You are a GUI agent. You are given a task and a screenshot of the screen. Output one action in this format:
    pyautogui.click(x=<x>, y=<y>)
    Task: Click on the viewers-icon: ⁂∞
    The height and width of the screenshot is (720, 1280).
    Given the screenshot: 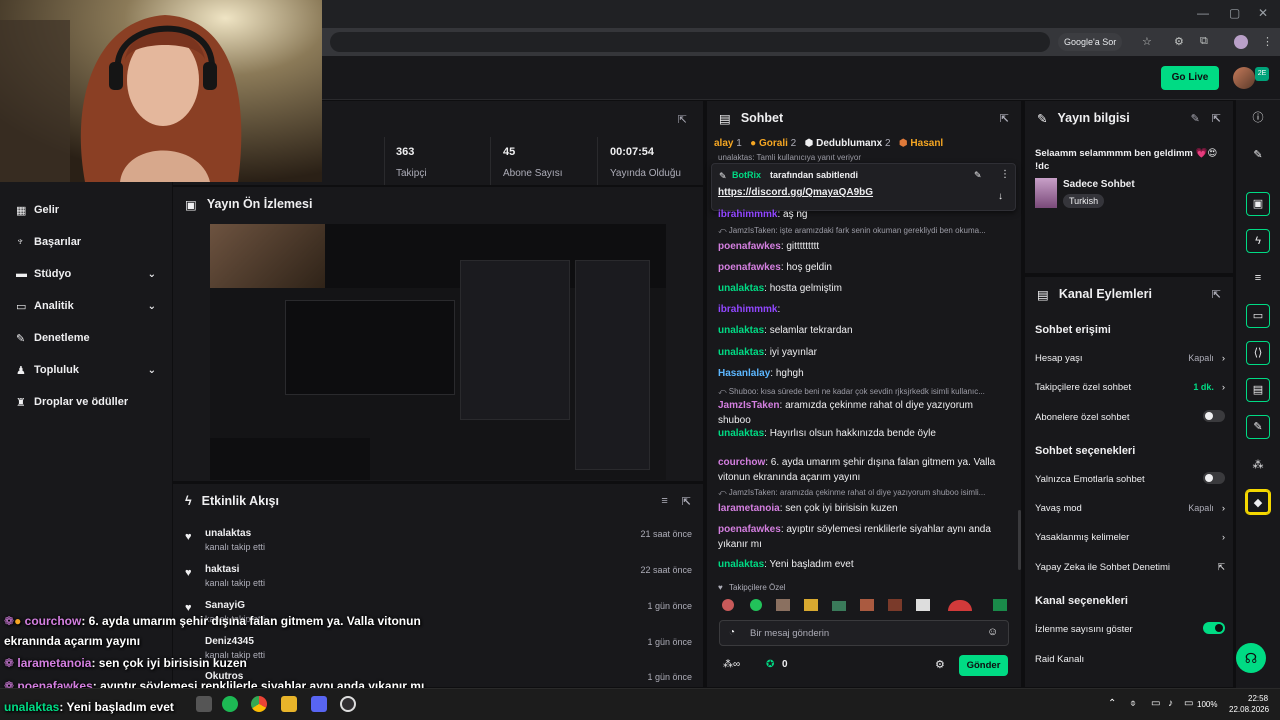 What is the action you would take?
    pyautogui.click(x=731, y=664)
    